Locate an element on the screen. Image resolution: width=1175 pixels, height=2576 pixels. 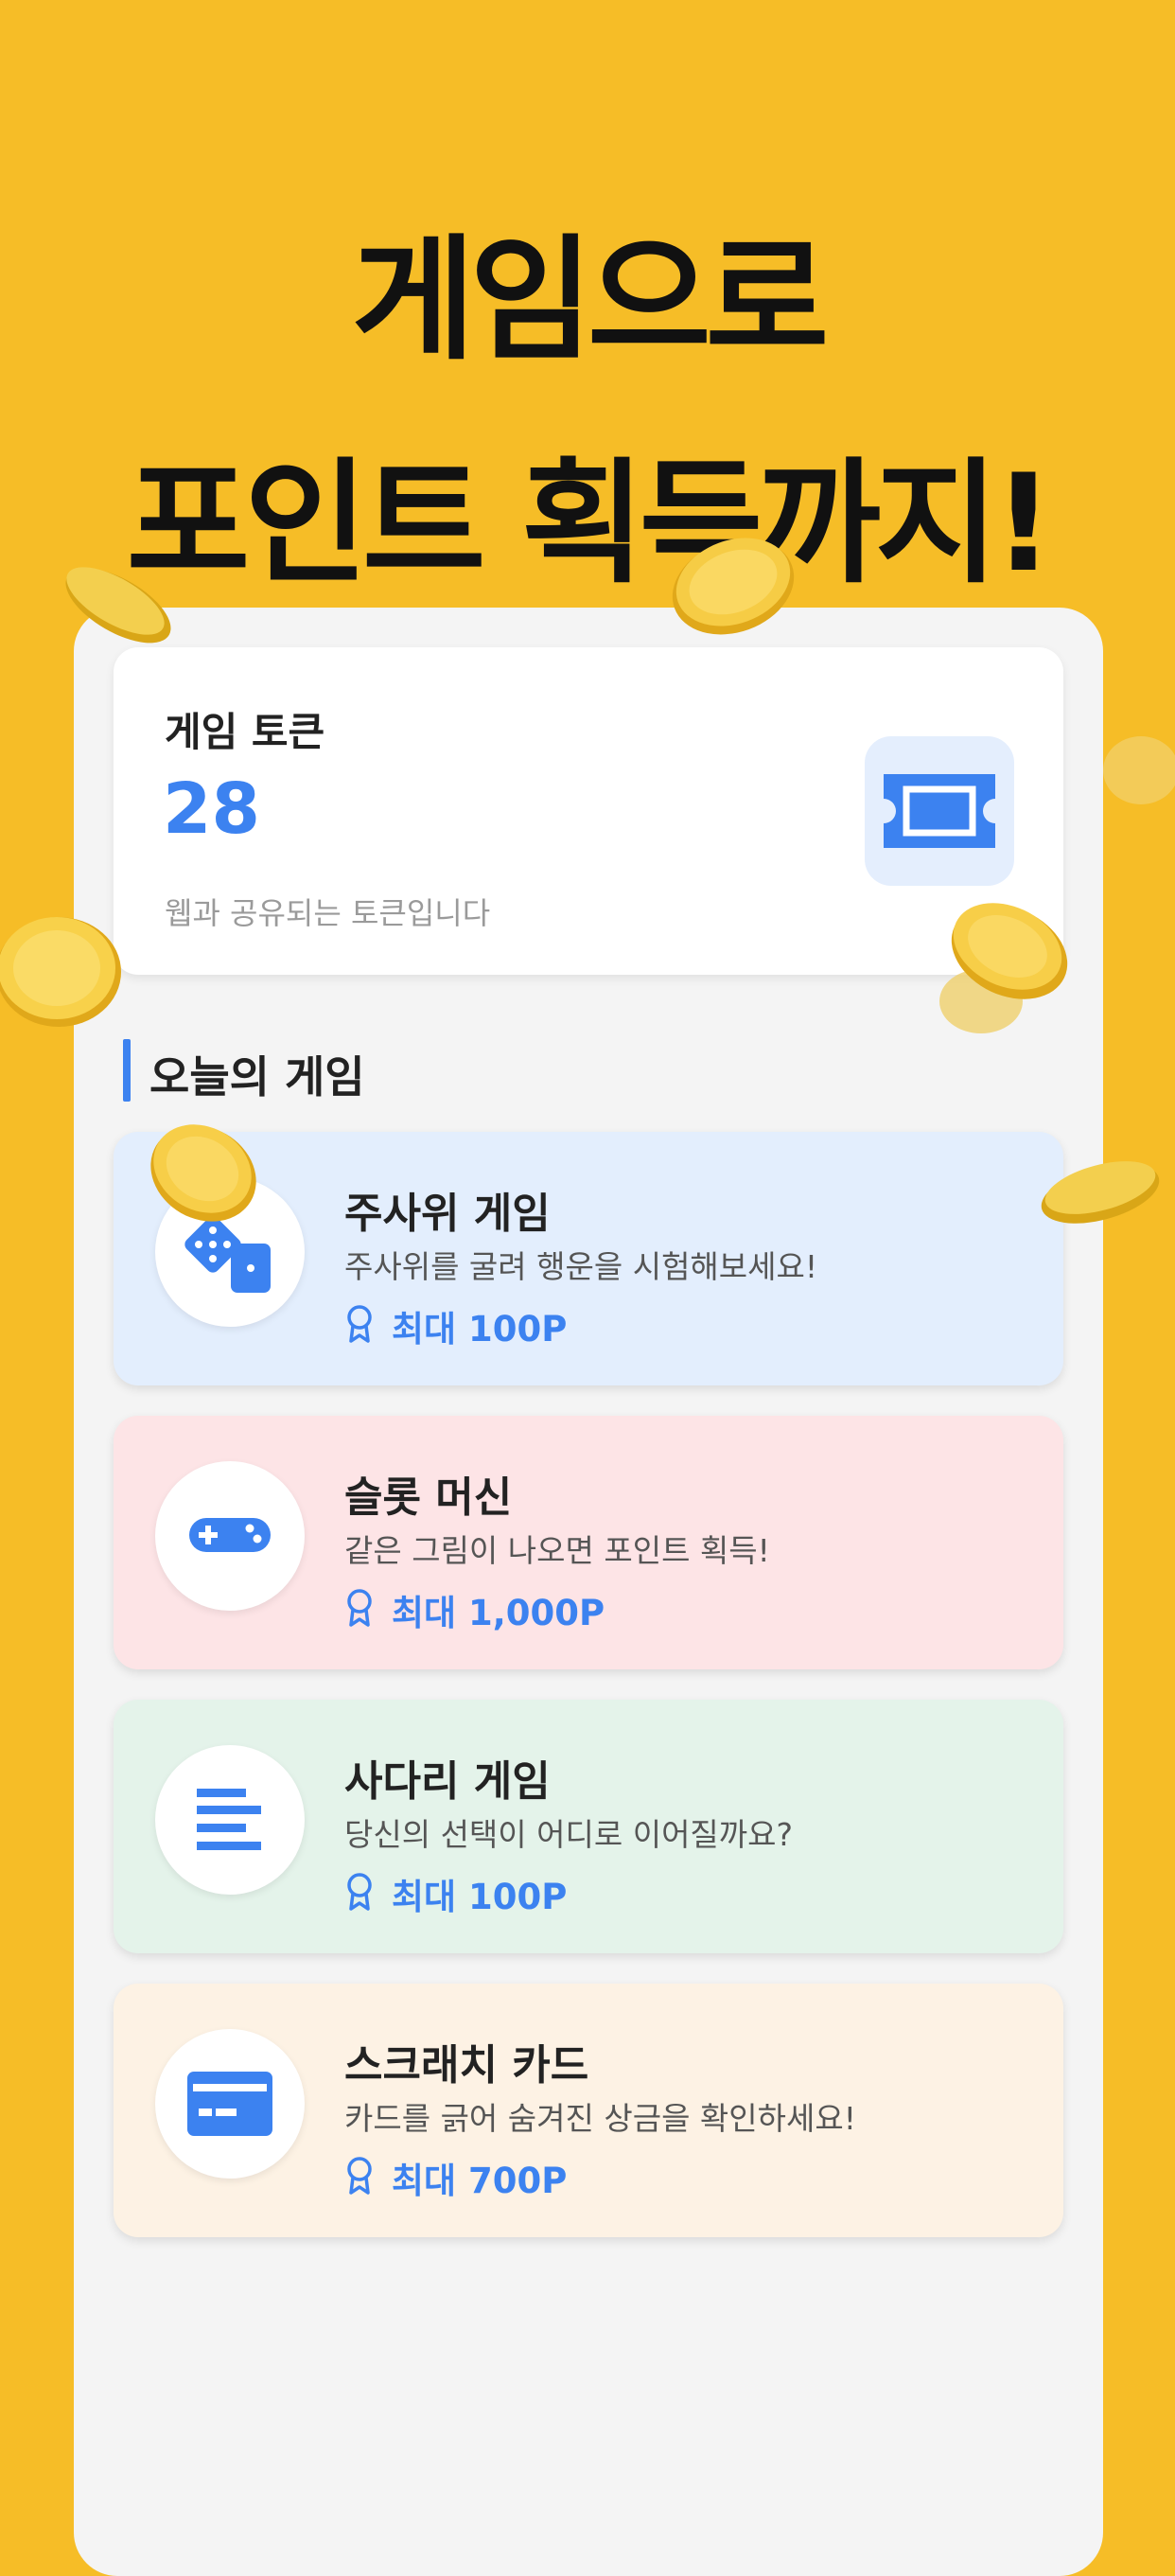
game-card-slot: 슬롯 머신 같은 그림이 나오면 포인트 획득! 최대 1,000P is located at coordinates (589, 1542).